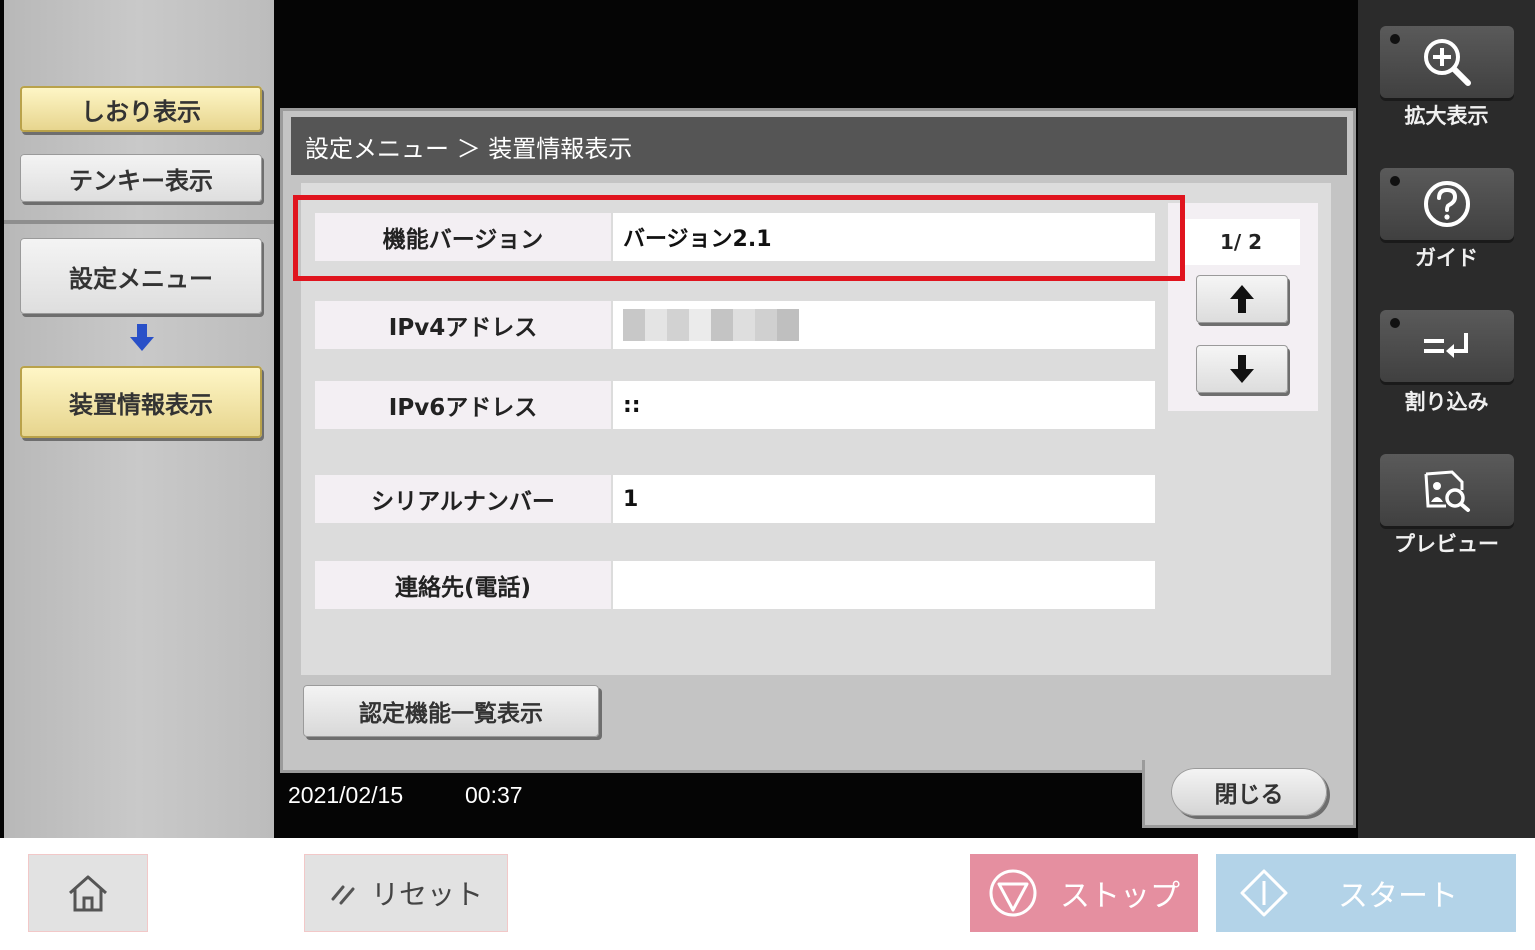 Image resolution: width=1535 pixels, height=950 pixels. What do you see at coordinates (343, 895) in the screenshot?
I see `reset-icon` at bounding box center [343, 895].